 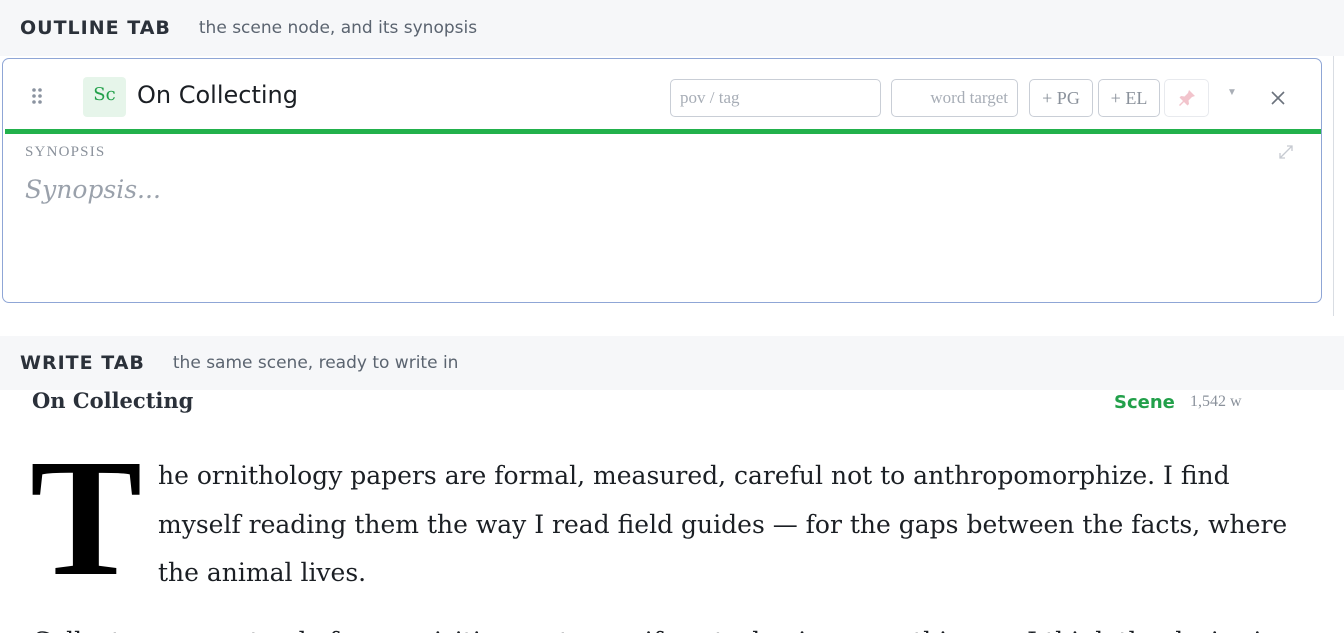 What do you see at coordinates (95, 28) in the screenshot?
I see `outline-tab-title: OUTLINE TAB` at bounding box center [95, 28].